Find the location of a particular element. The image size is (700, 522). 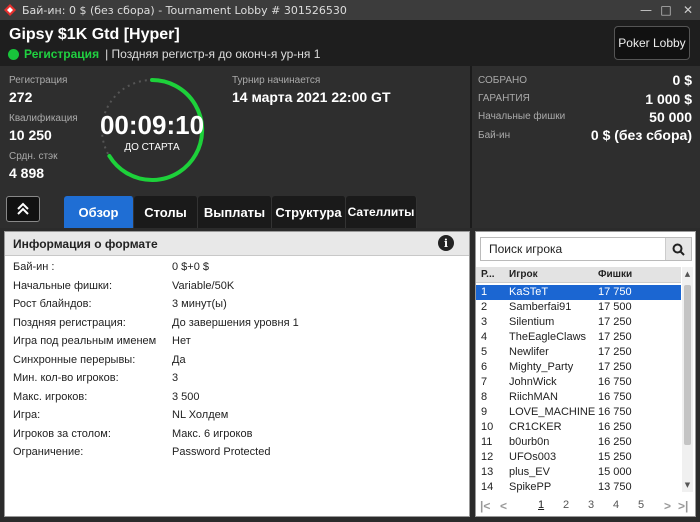

app-logo-icon is located at coordinates (10, 10).